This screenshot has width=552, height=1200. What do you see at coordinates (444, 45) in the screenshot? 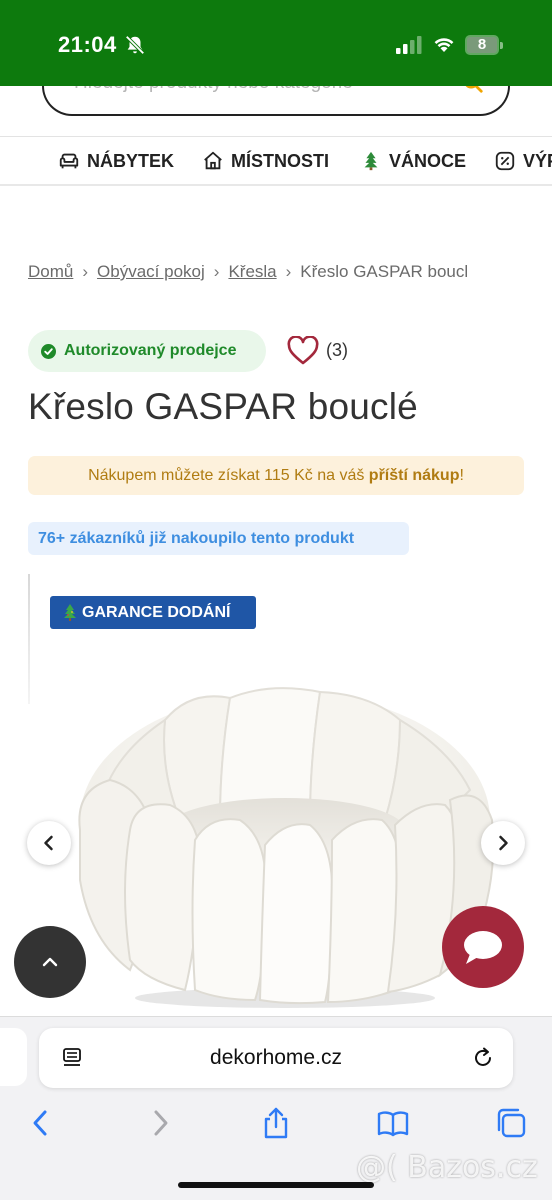
I see `wifi-icon` at bounding box center [444, 45].